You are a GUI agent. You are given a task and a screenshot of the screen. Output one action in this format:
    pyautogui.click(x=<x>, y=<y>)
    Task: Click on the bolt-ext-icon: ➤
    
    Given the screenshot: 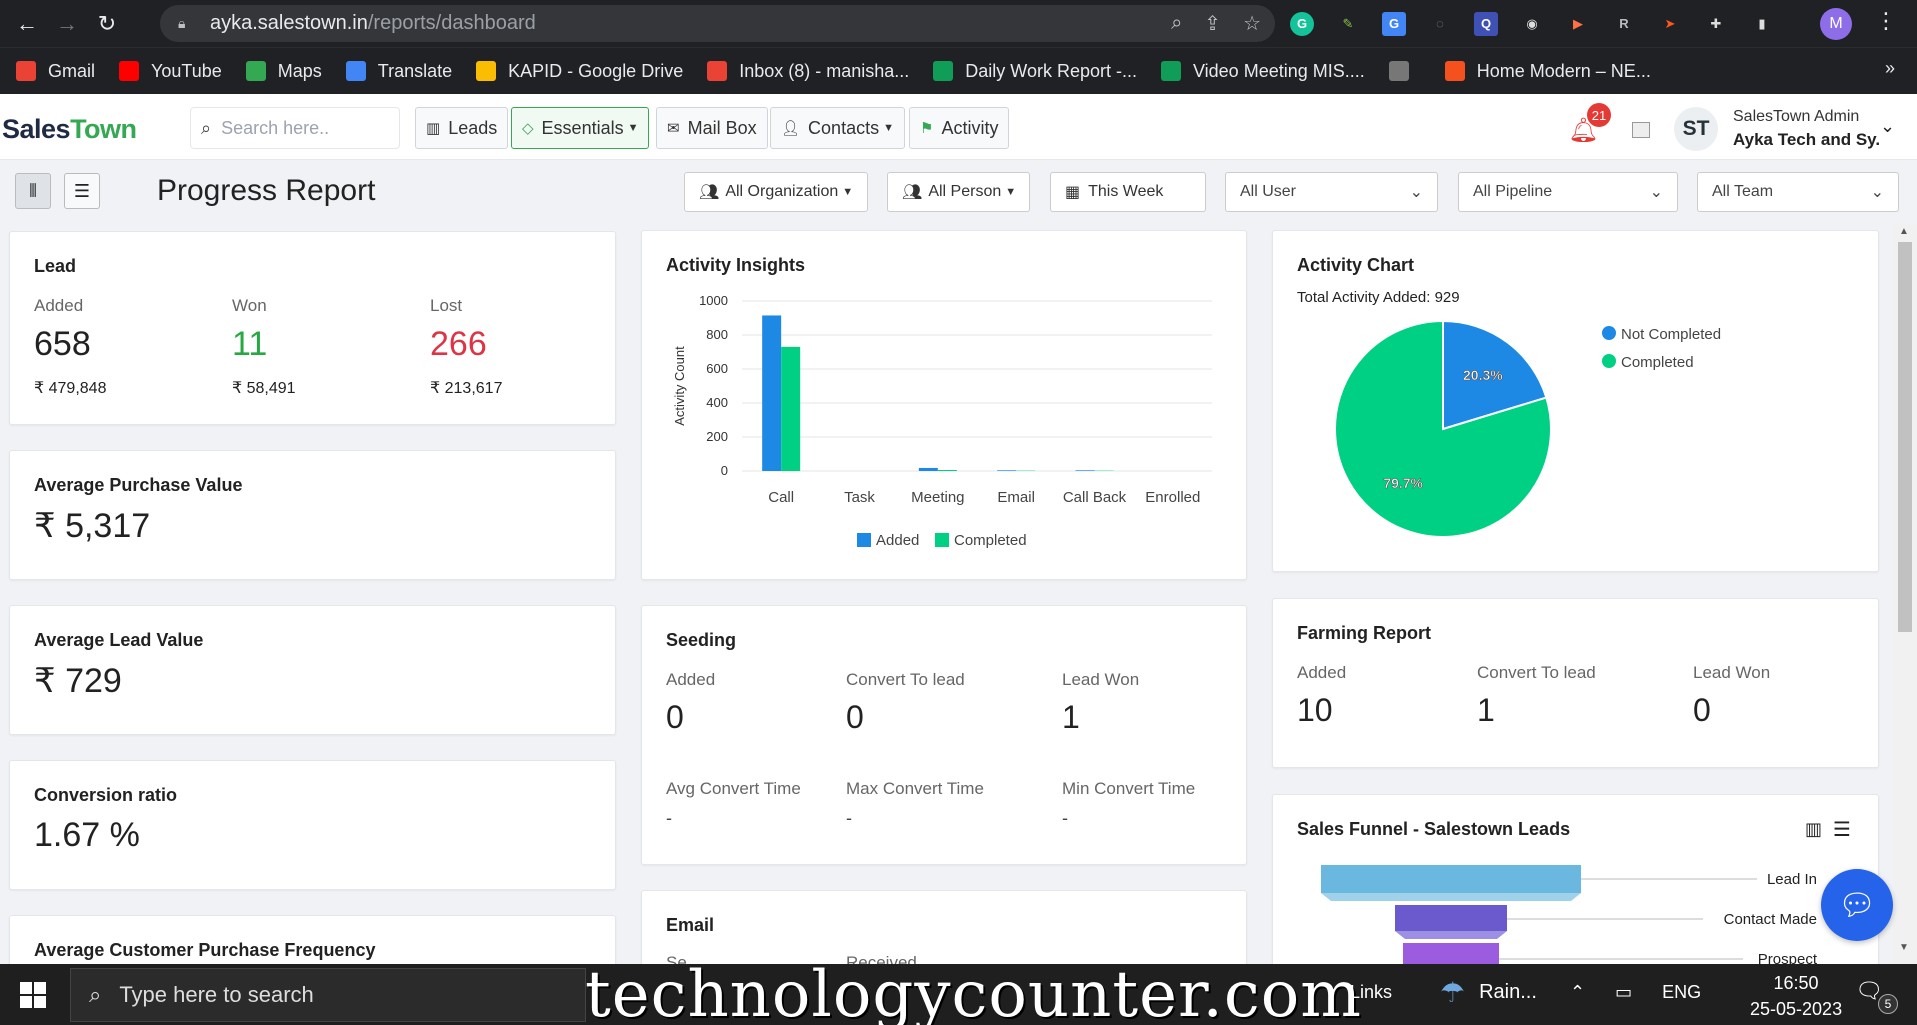 What is the action you would take?
    pyautogui.click(x=1670, y=24)
    